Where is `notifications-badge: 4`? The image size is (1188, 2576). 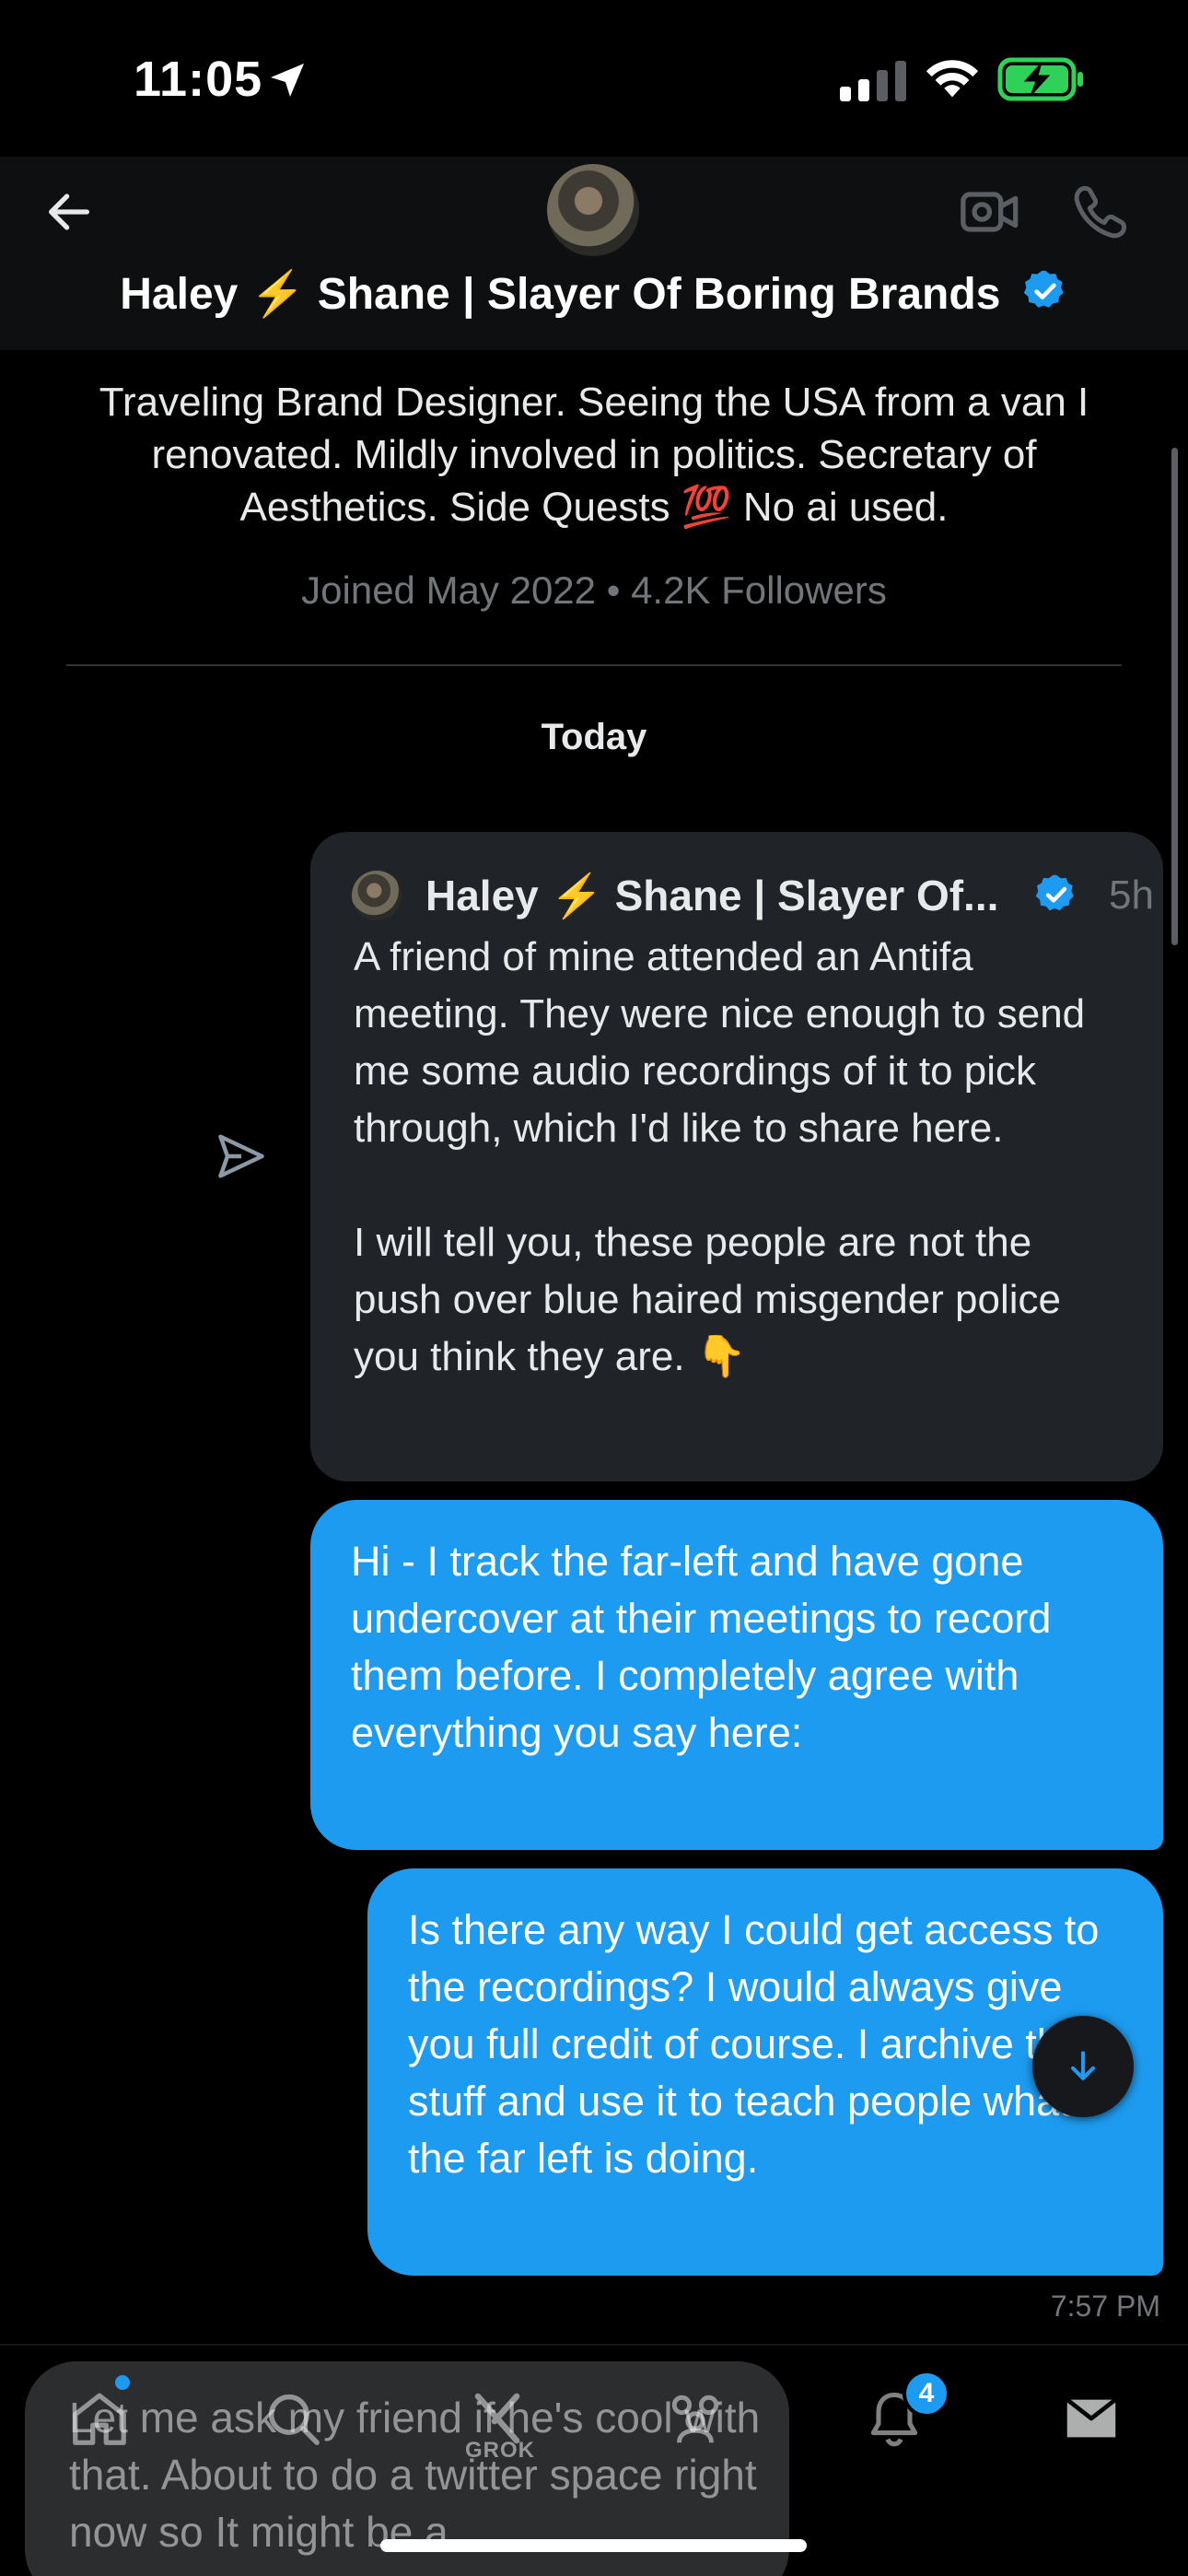
notifications-badge: 4 is located at coordinates (926, 2394).